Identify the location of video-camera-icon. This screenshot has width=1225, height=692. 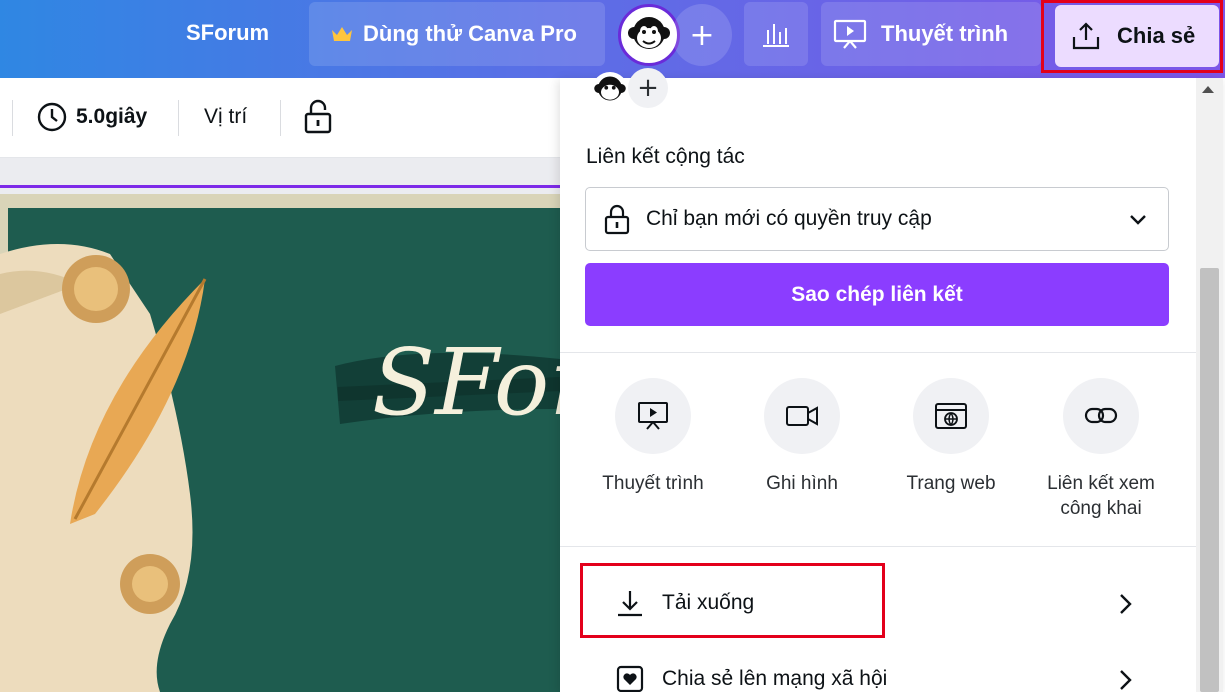
(802, 416).